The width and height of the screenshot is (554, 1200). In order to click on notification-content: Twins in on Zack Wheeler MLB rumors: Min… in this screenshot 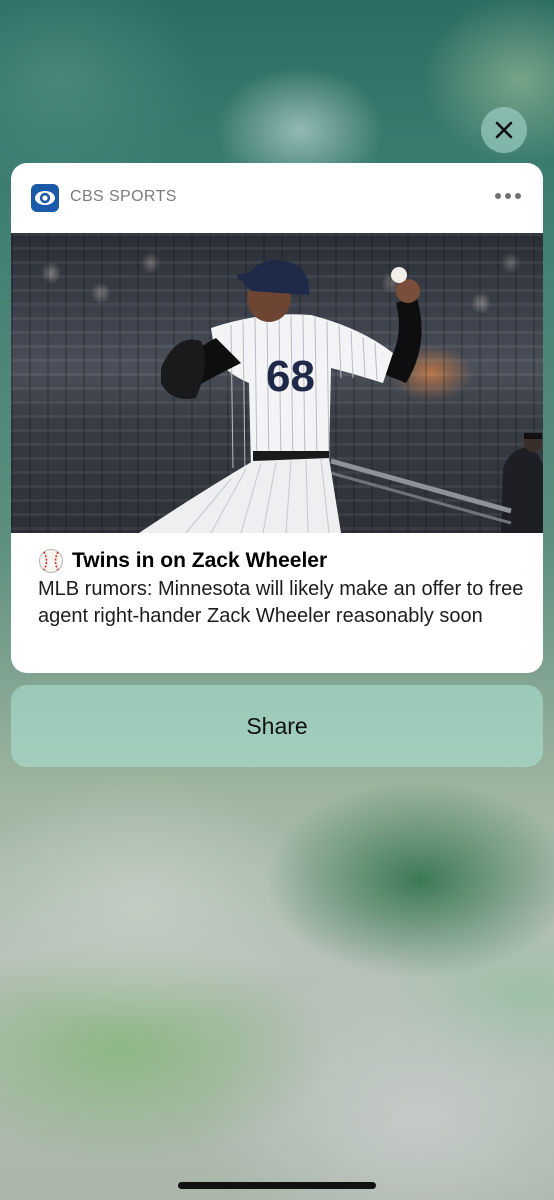, I will do `click(277, 603)`.